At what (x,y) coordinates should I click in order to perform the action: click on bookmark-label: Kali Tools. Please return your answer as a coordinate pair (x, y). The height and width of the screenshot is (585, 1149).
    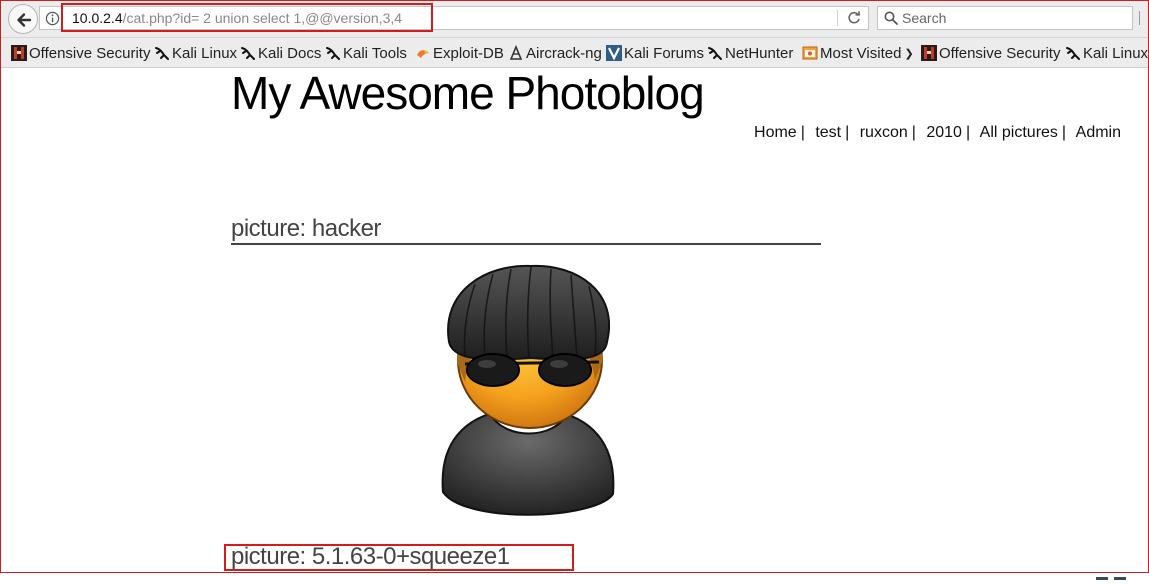
    Looking at the image, I should click on (375, 53).